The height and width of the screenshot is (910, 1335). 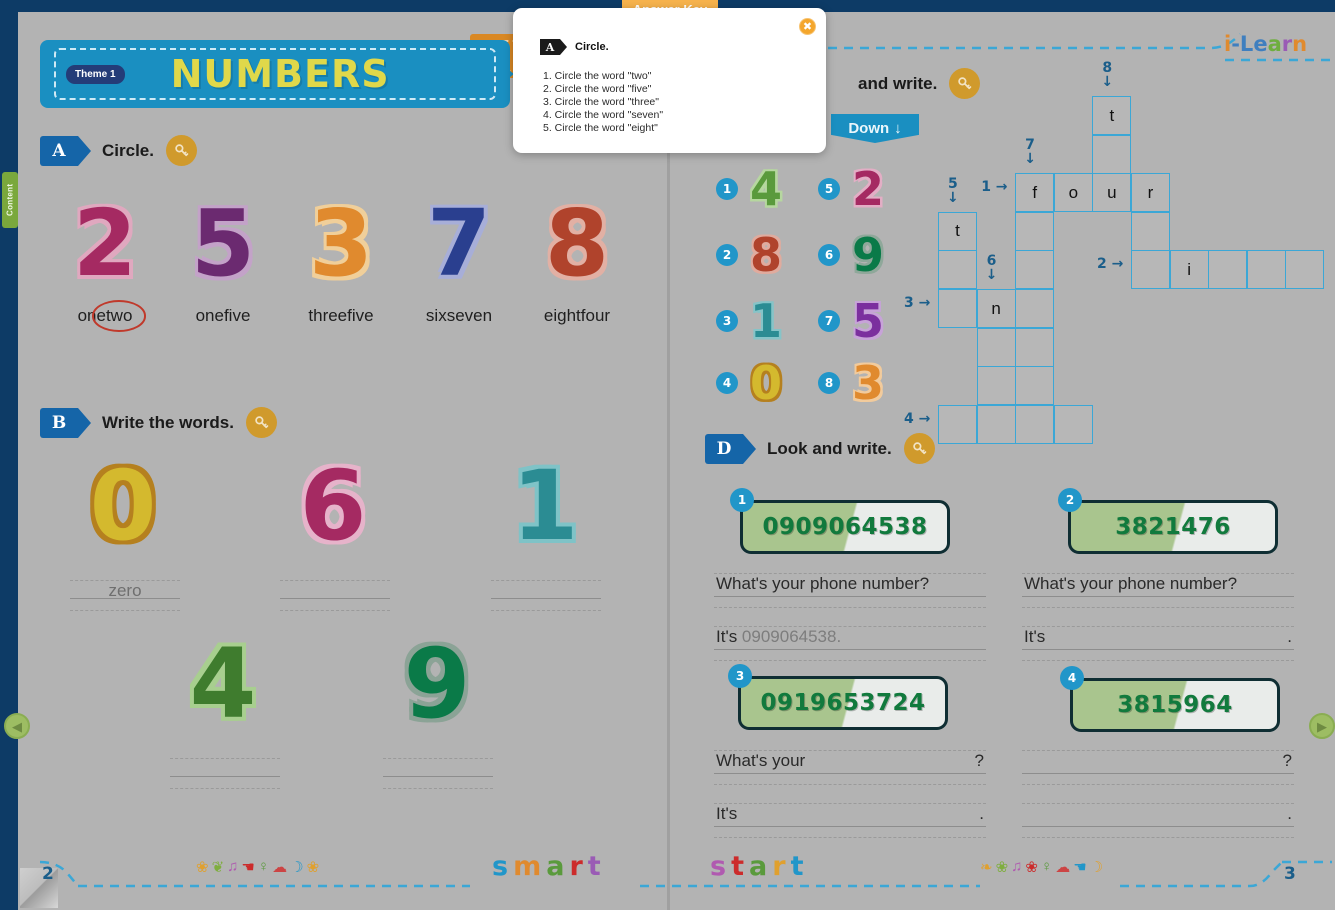 What do you see at coordinates (125, 595) in the screenshot?
I see `exercise-b-write-line: zero` at bounding box center [125, 595].